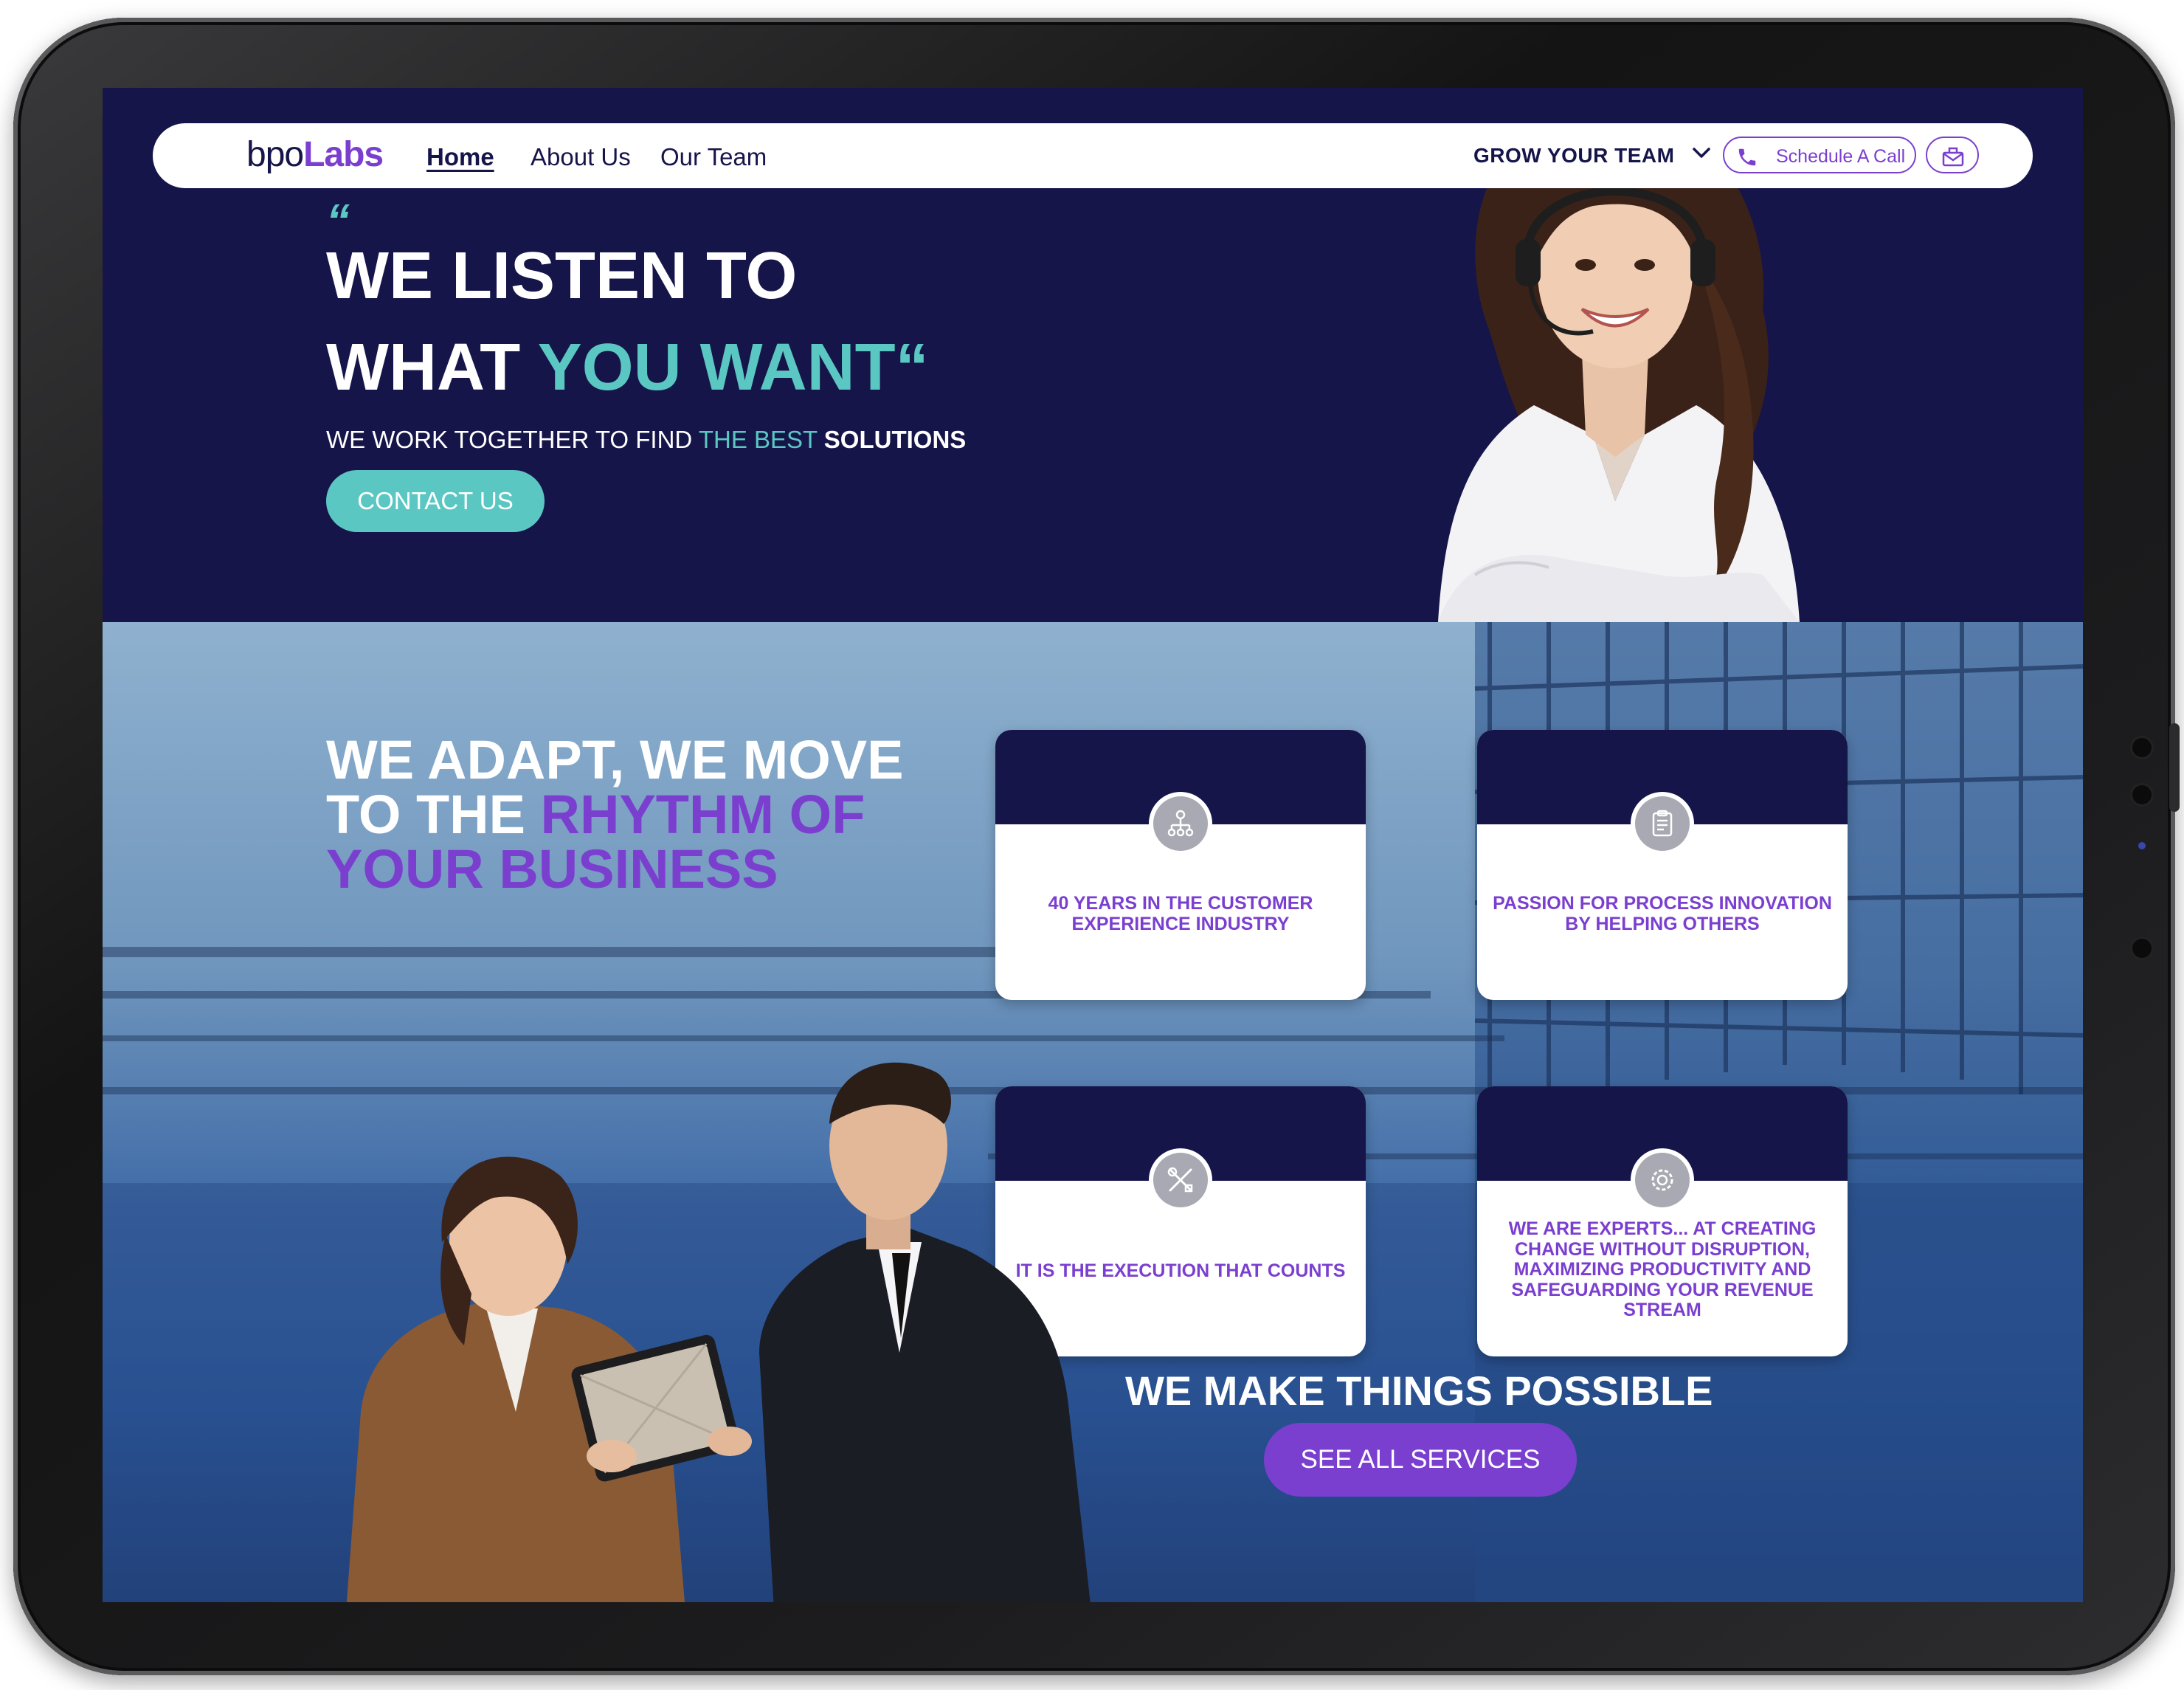  Describe the element at coordinates (2142, 747) in the screenshot. I see `tablet-camera` at that location.